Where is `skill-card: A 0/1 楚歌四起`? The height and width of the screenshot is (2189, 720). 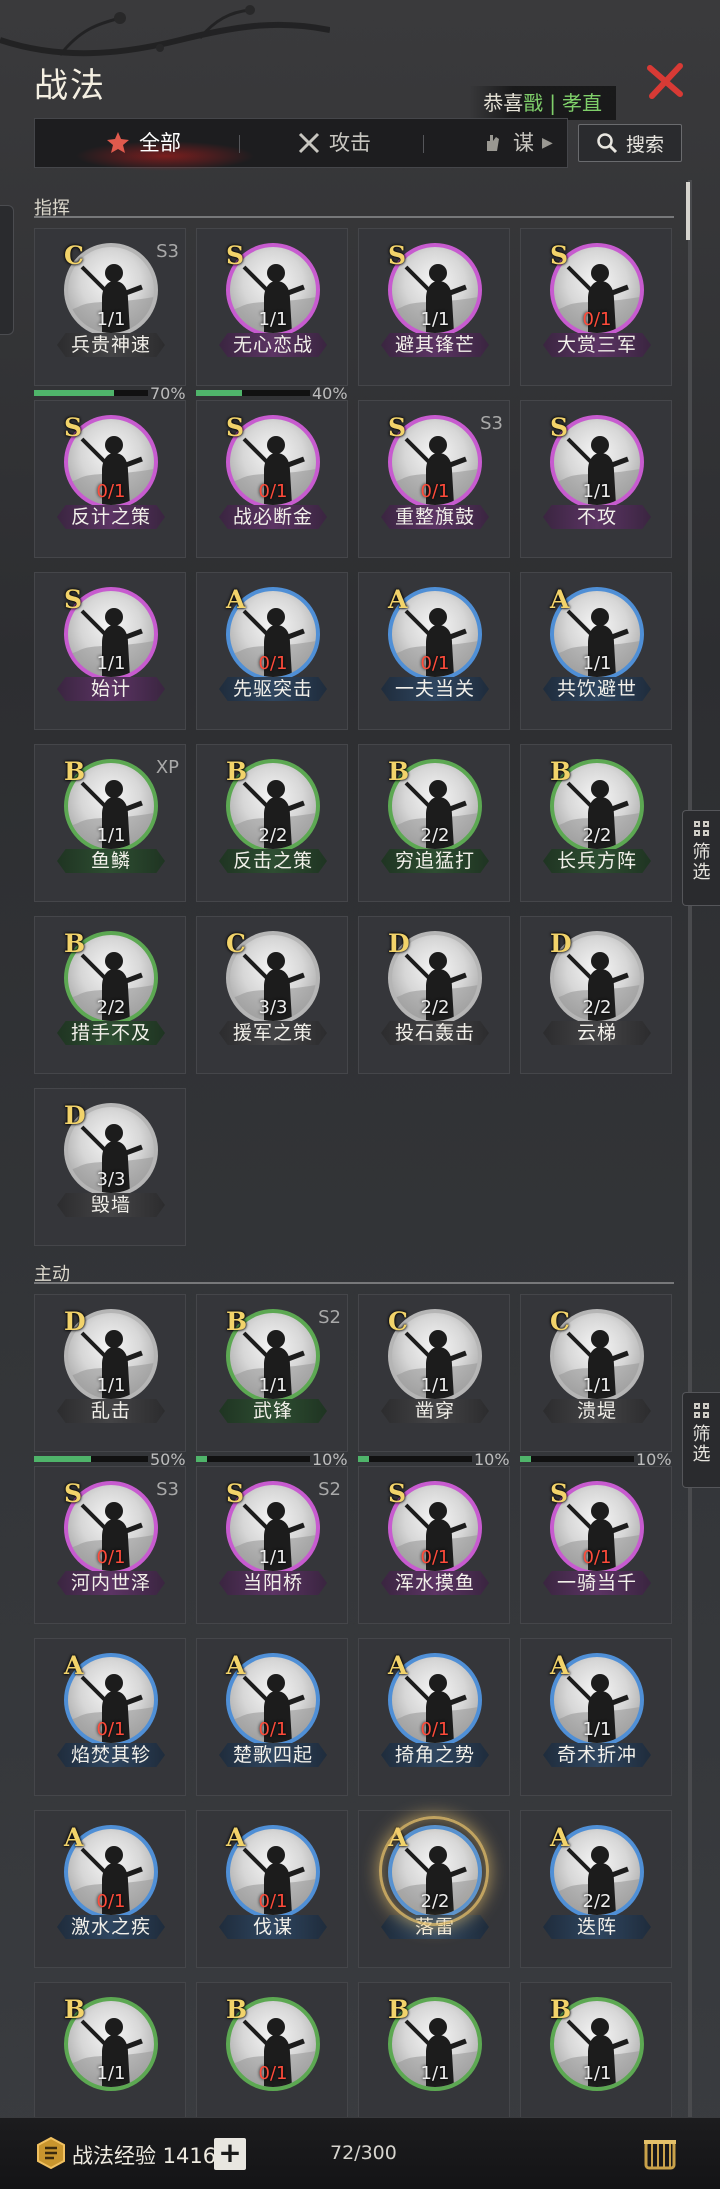 skill-card: A 0/1 楚歌四起 is located at coordinates (272, 1717).